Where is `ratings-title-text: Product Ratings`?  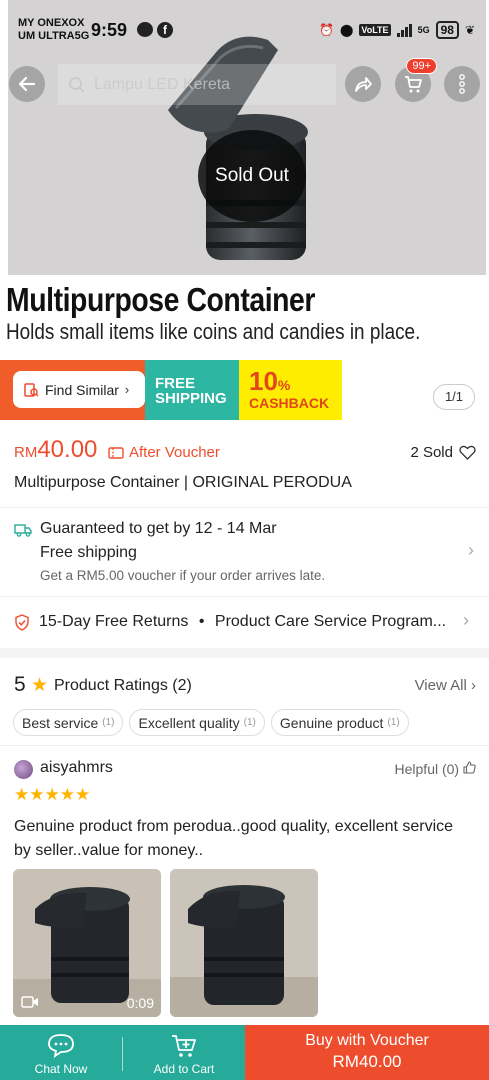 ratings-title-text: Product Ratings is located at coordinates (111, 685).